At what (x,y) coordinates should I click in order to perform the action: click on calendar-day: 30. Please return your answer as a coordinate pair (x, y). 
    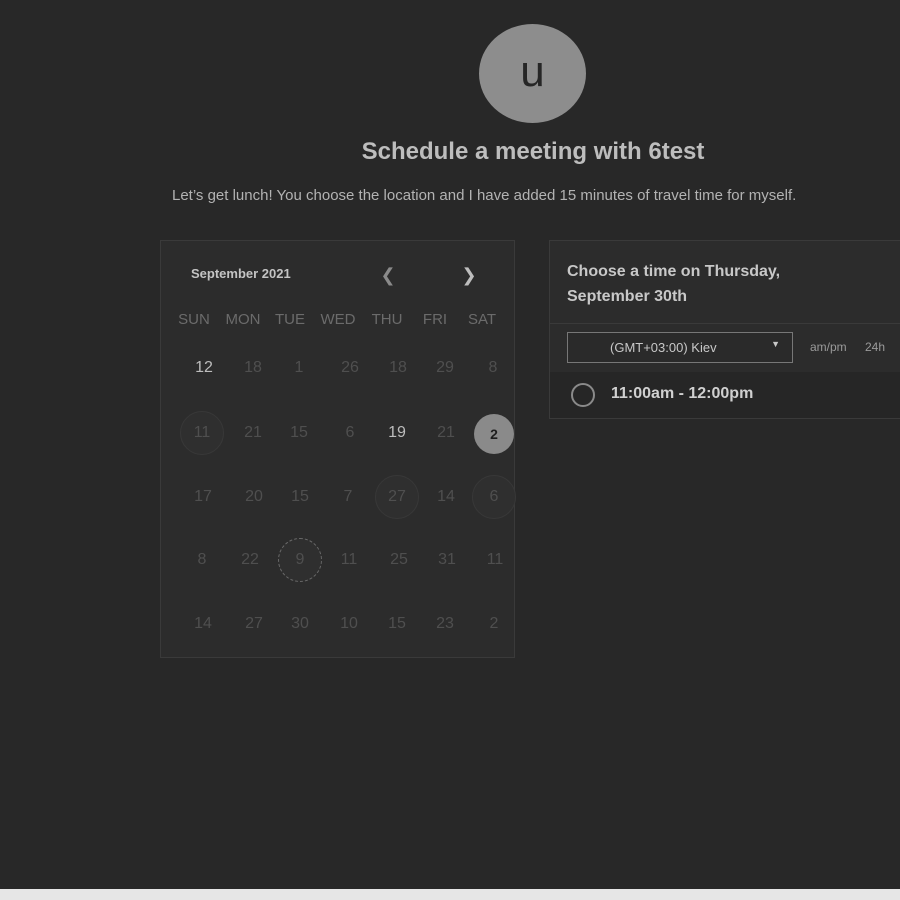
    Looking at the image, I should click on (300, 623).